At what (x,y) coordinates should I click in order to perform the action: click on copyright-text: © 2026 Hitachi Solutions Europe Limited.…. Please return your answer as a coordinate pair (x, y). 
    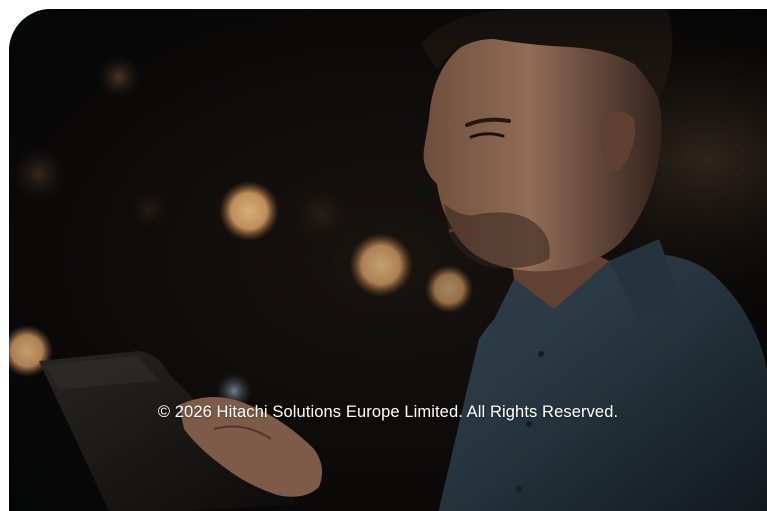
    Looking at the image, I should click on (388, 412).